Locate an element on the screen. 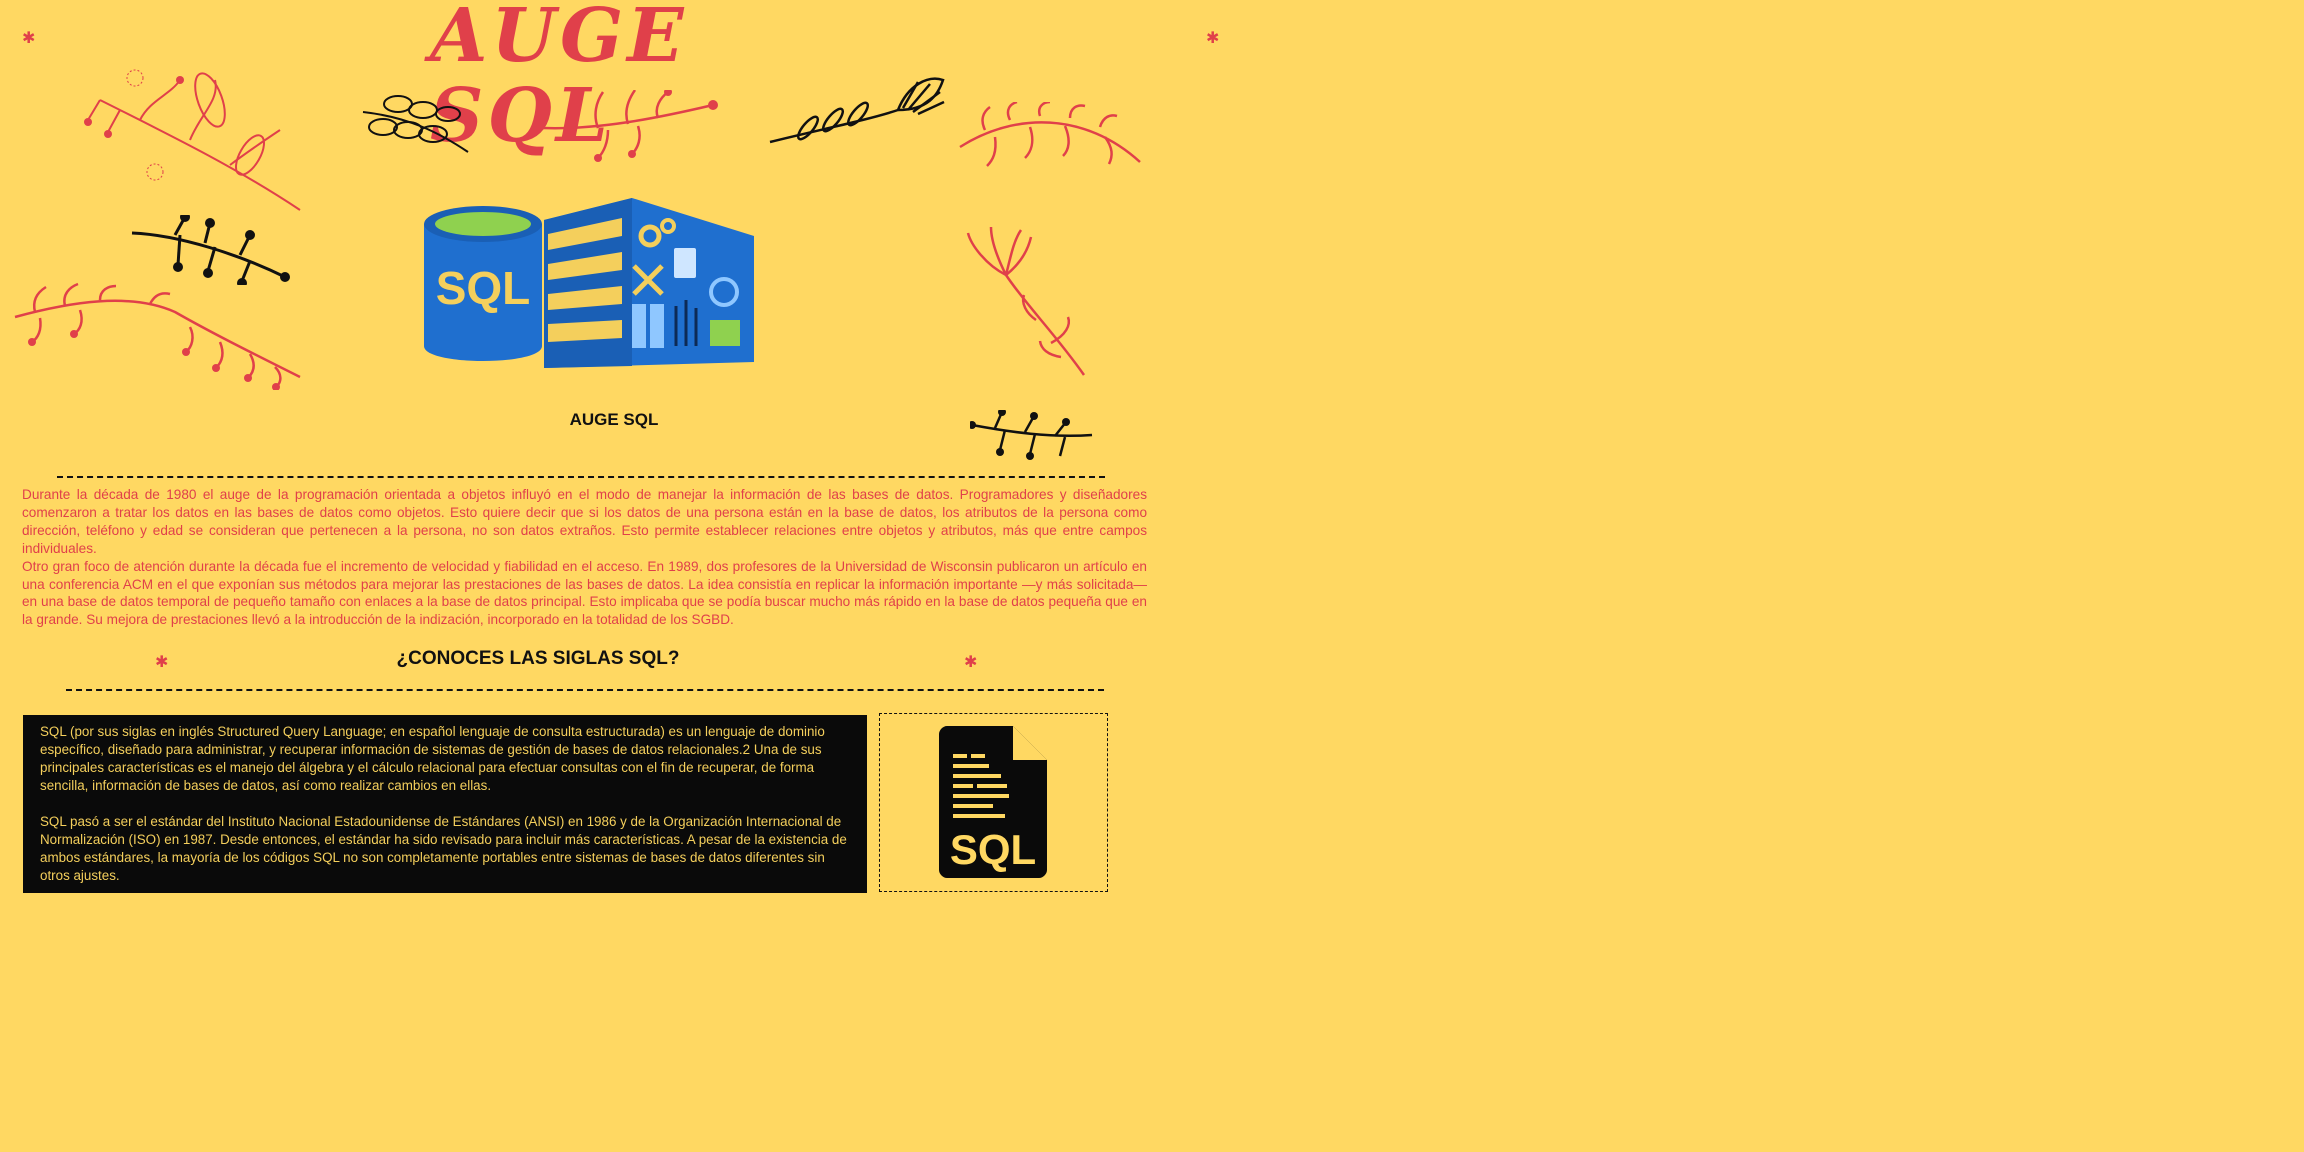 This screenshot has width=2304, height=1152. sql-file-icon-box: SQL is located at coordinates (993, 802).